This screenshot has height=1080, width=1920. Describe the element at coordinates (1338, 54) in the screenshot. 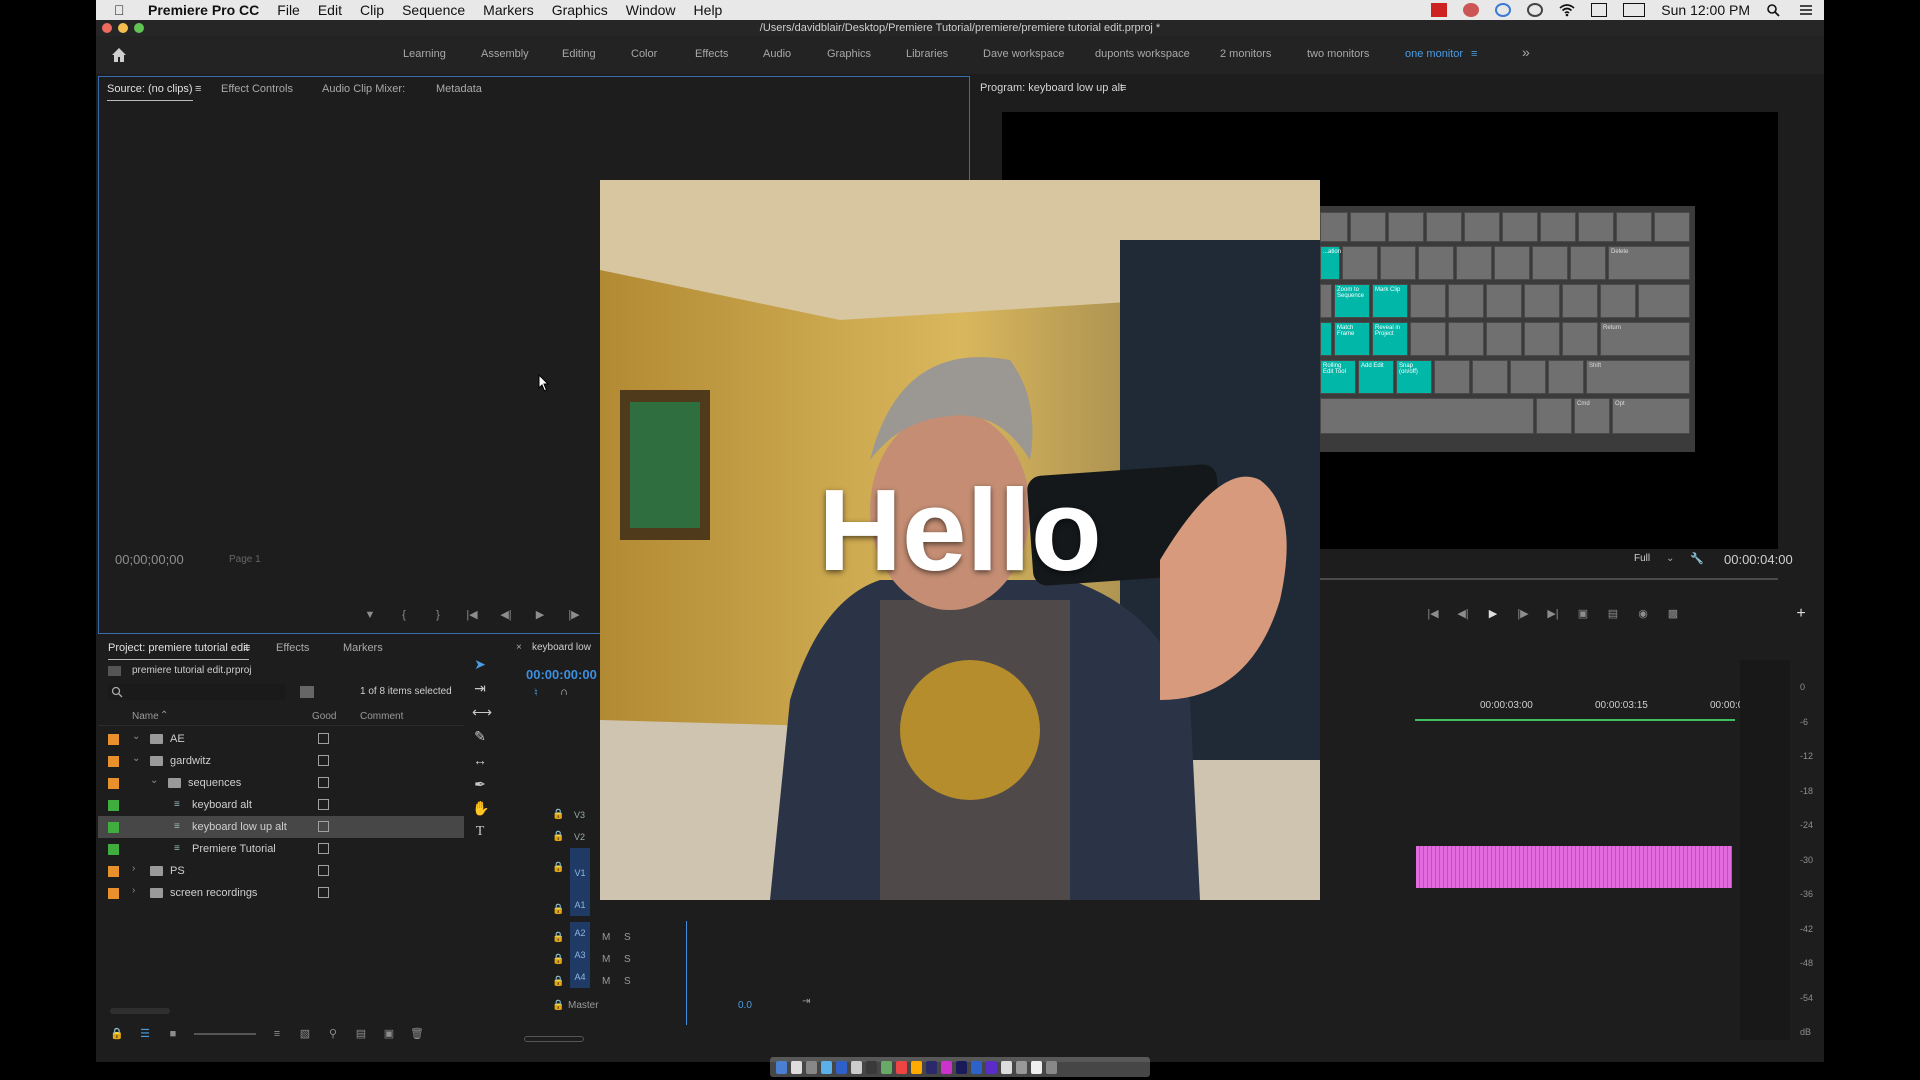

I see `workspace-two-monitors: two monitors` at that location.